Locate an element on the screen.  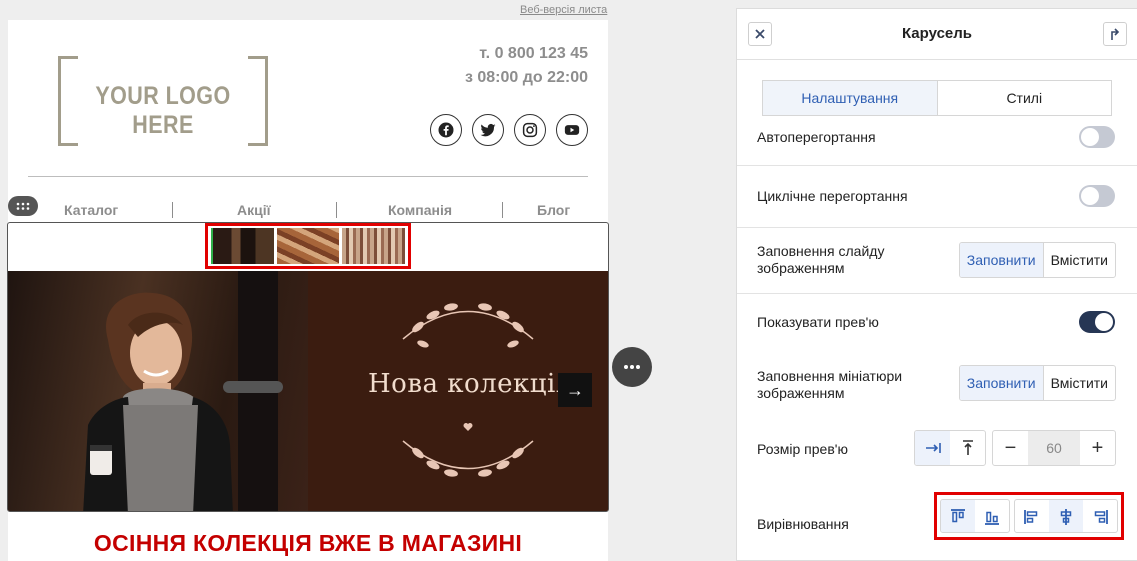
arrow-up-icon is located at coordinates (1115, 34).